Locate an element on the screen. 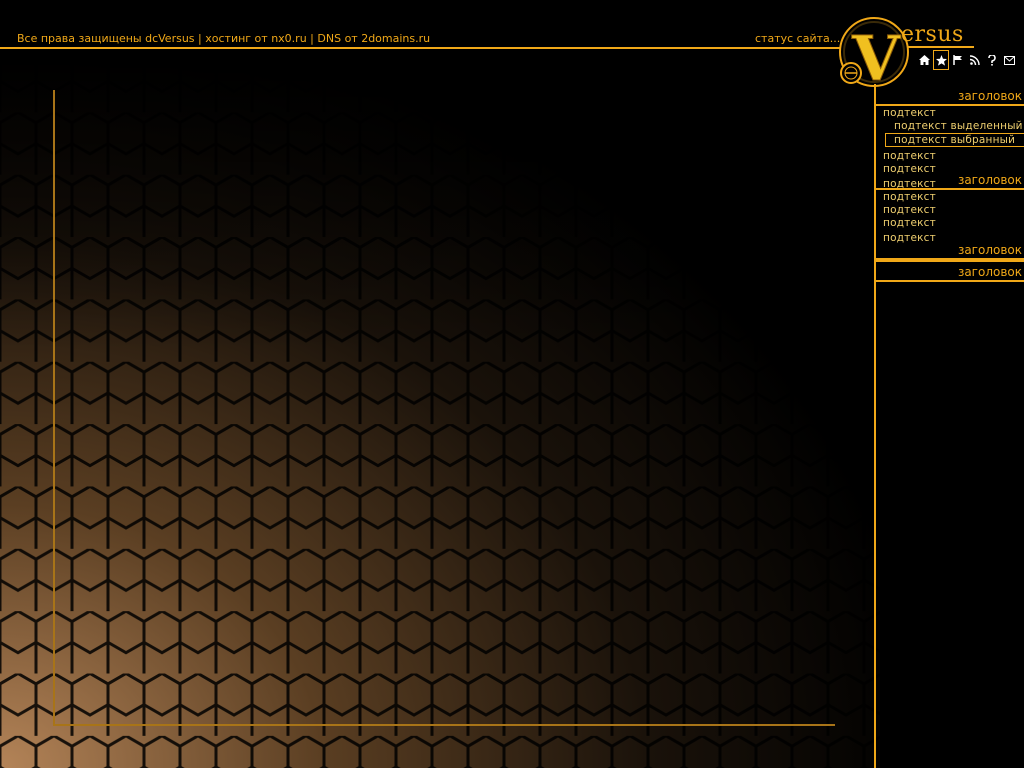 This screenshot has height=768, width=1024. star-icon is located at coordinates (941, 60).